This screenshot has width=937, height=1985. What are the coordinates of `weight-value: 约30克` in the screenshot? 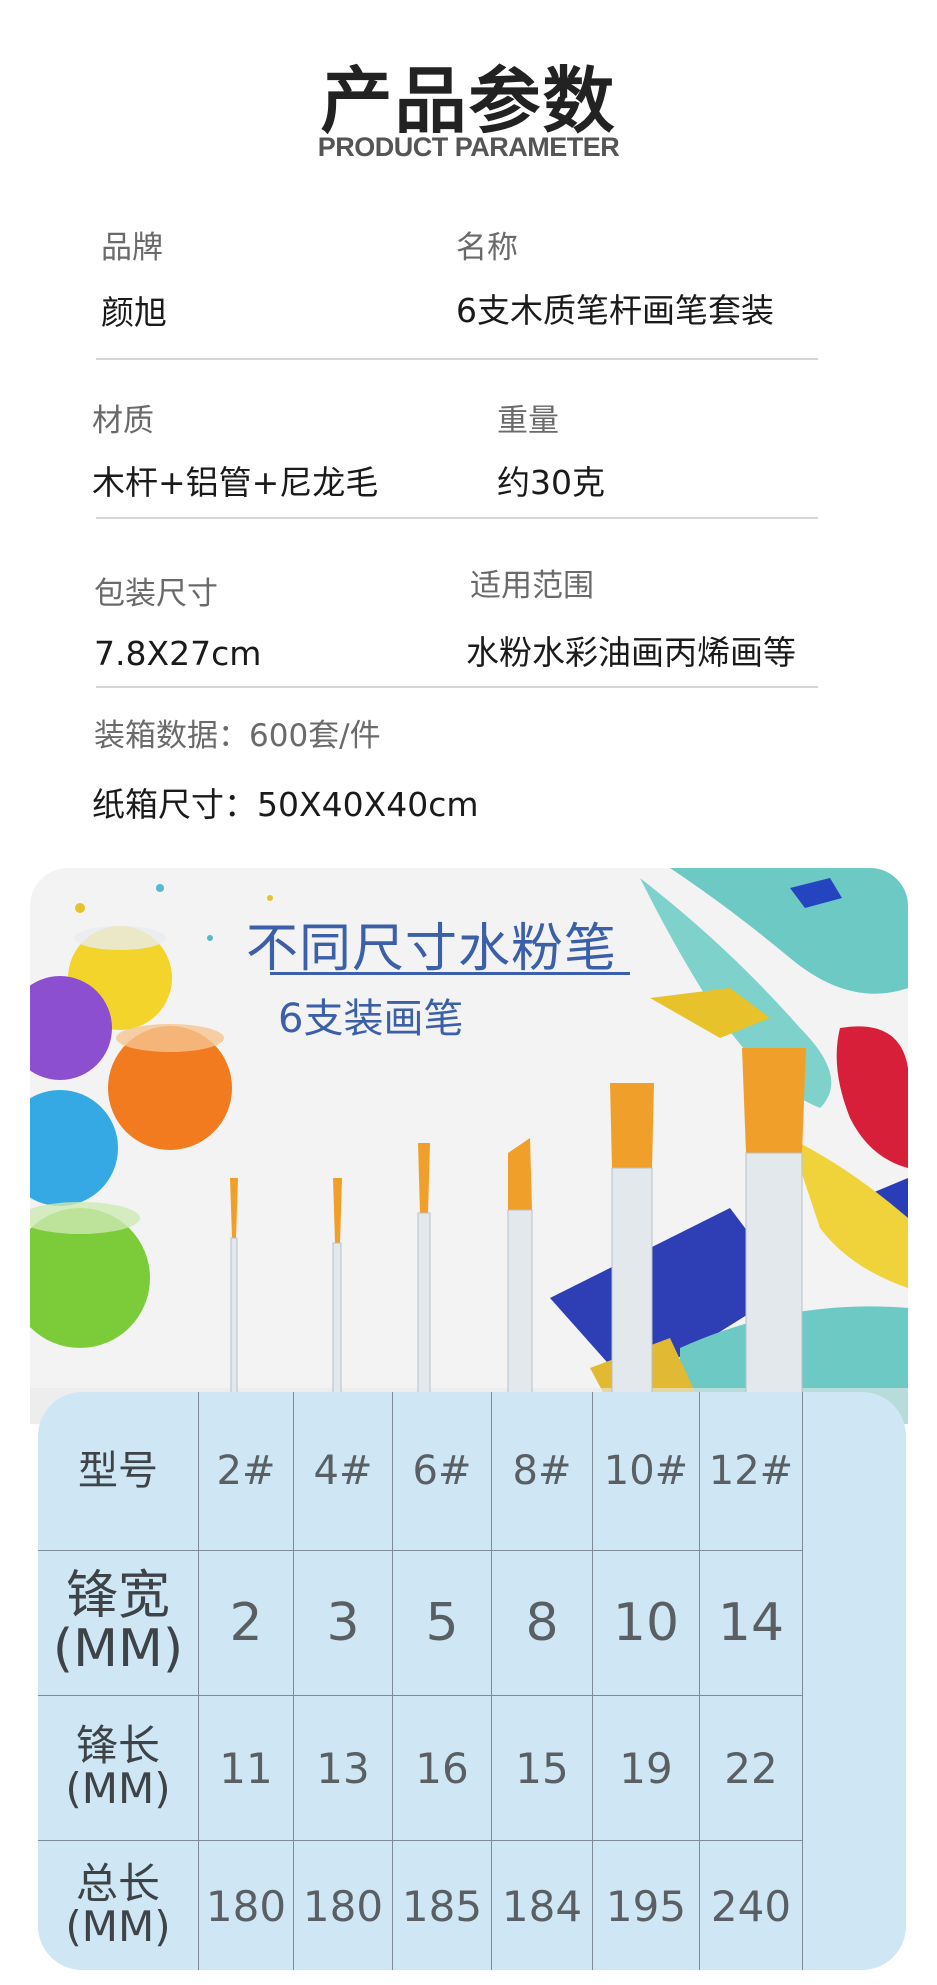 It's located at (551, 482).